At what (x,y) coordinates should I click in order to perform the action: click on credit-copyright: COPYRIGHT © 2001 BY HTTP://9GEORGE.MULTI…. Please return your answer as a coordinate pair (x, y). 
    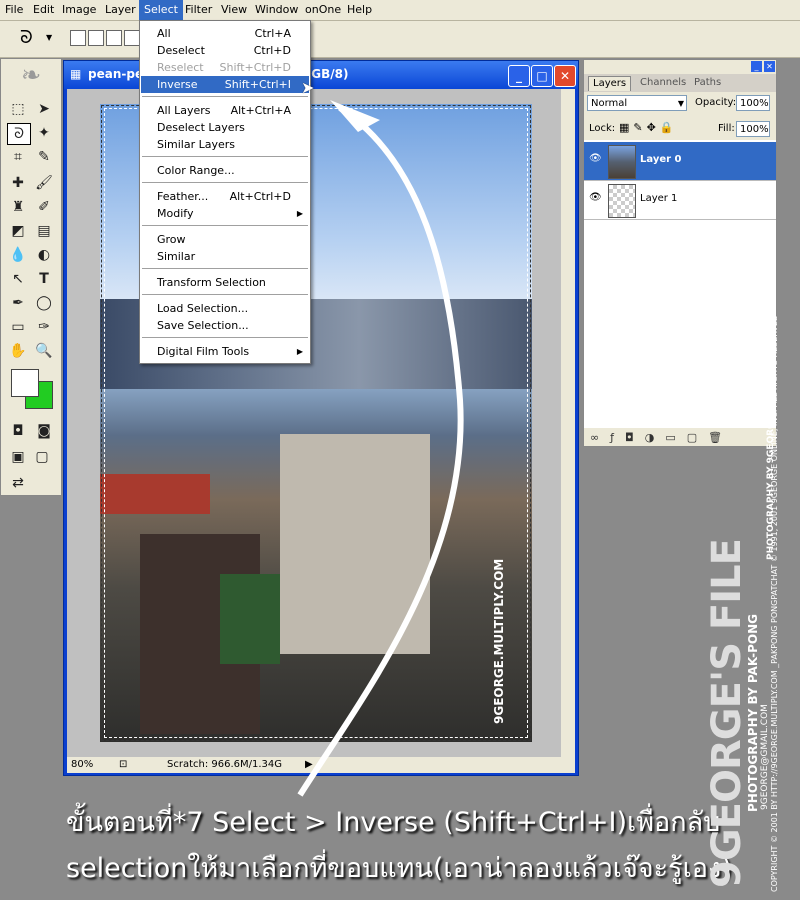
    Looking at the image, I should click on (774, 603).